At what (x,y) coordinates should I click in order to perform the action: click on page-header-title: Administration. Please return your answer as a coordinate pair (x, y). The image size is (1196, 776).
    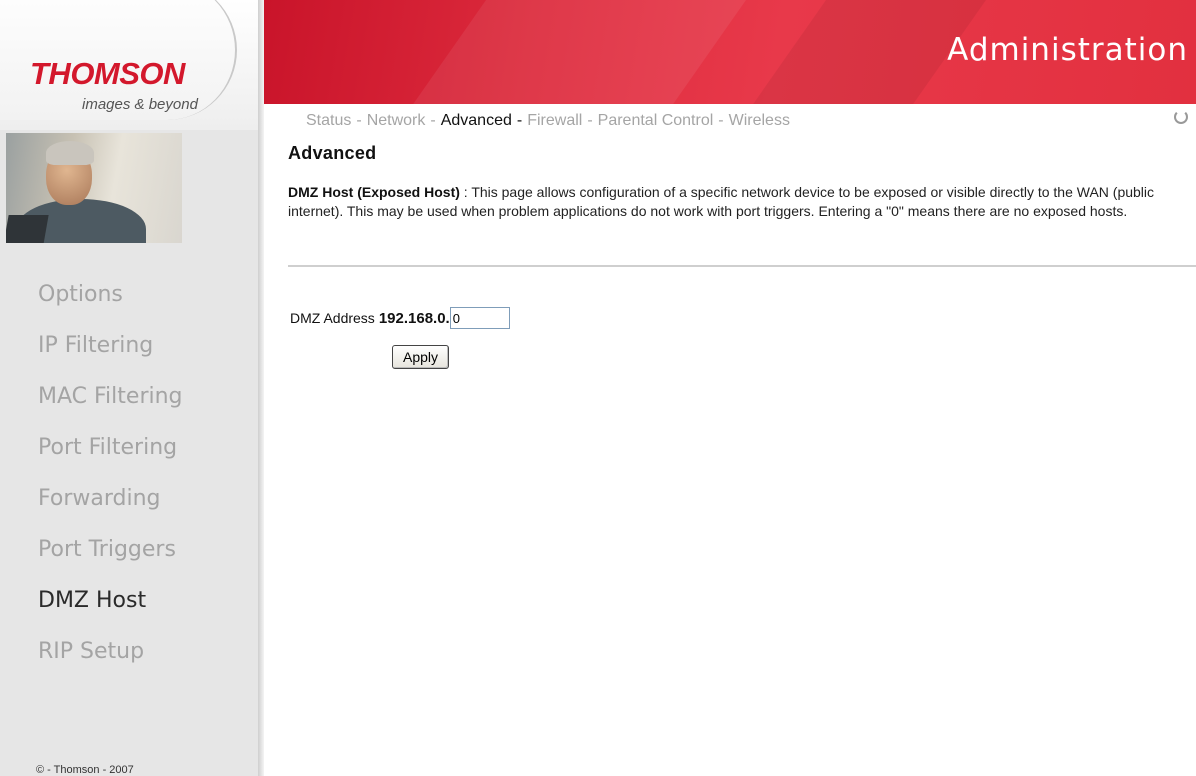
    Looking at the image, I should click on (1067, 50).